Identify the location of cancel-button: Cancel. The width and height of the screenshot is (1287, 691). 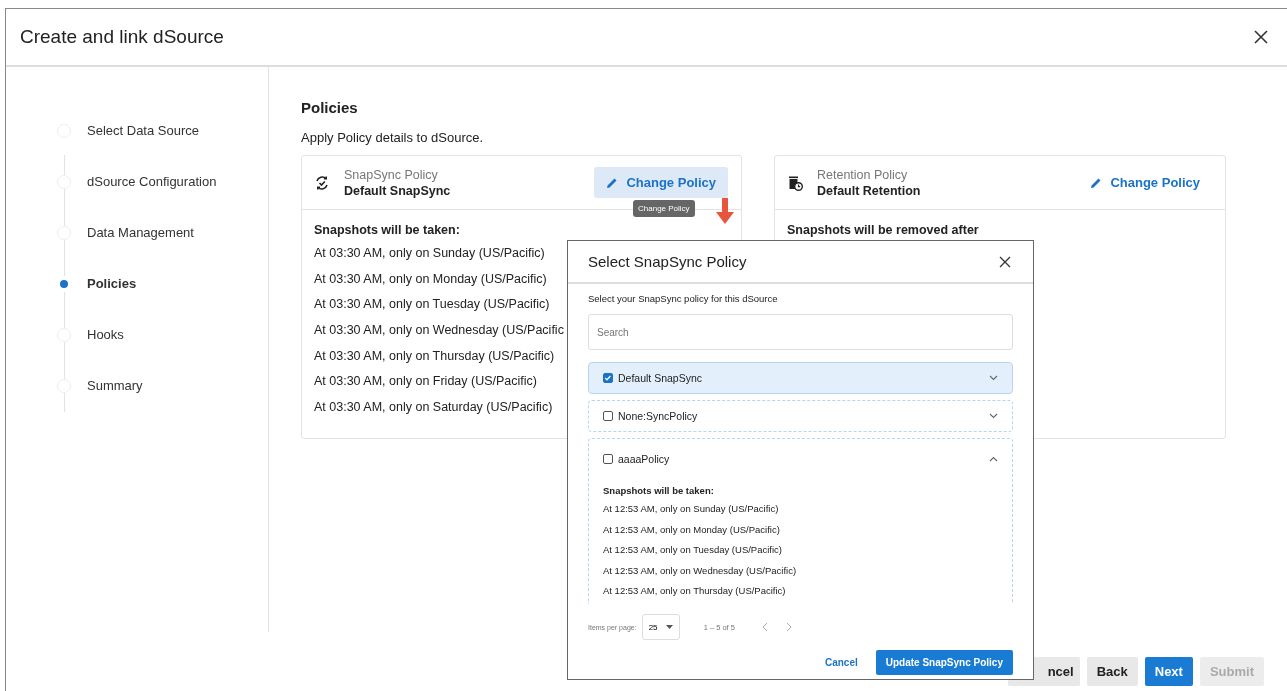
(841, 662).